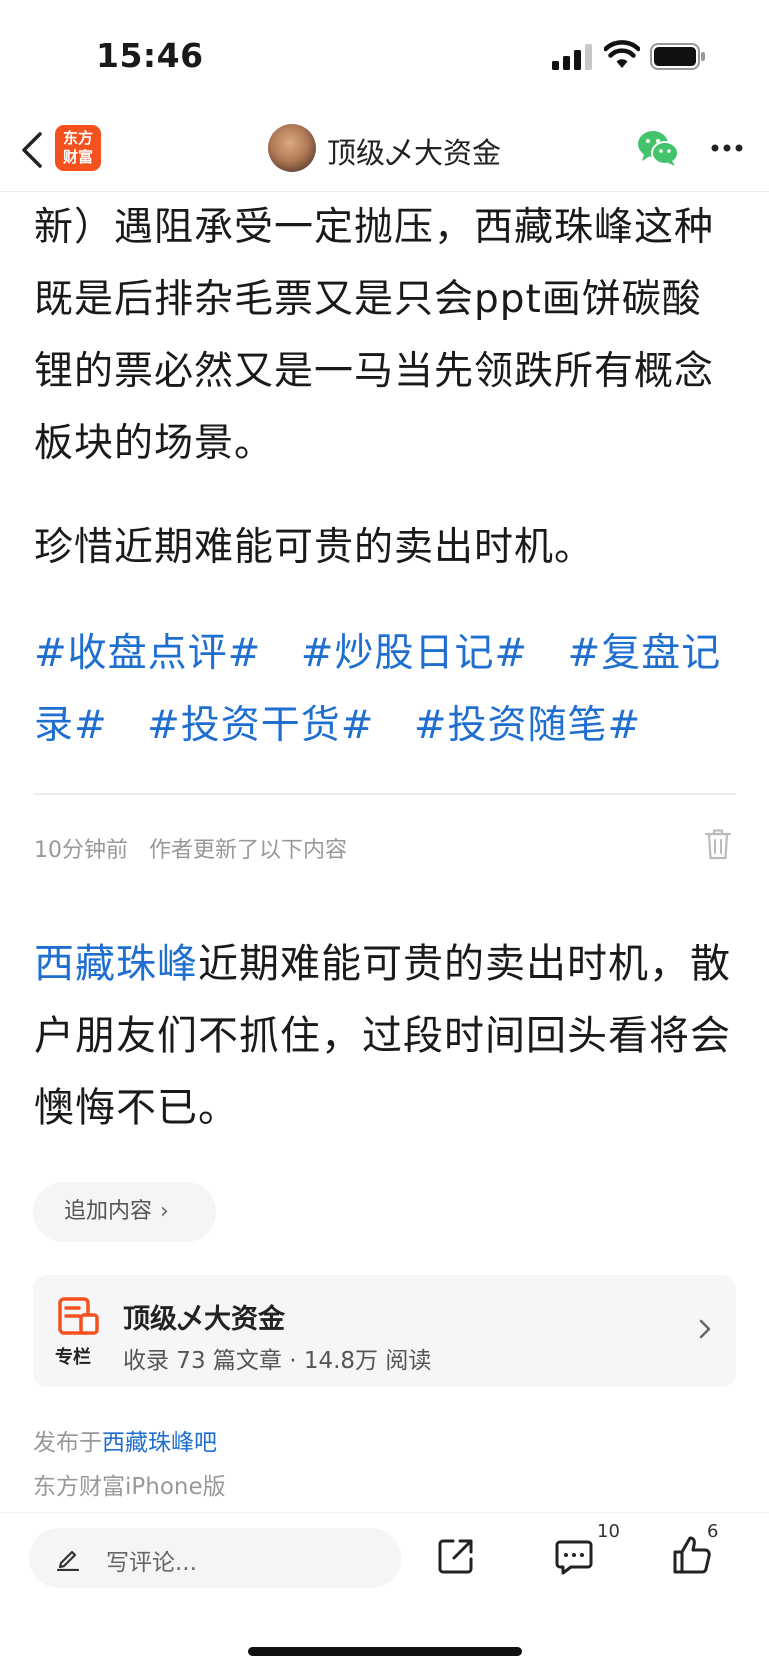  I want to click on author-name: 顶级乄大资金, so click(414, 151).